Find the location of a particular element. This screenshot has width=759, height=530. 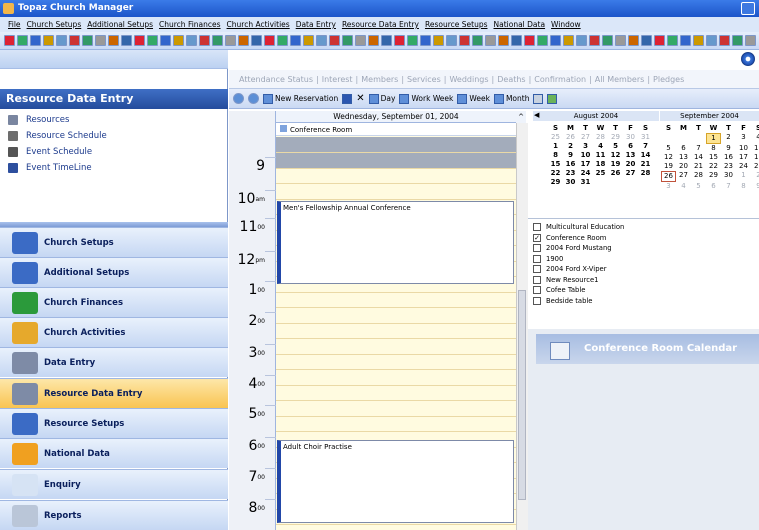

tab: Deaths is located at coordinates (511, 79).